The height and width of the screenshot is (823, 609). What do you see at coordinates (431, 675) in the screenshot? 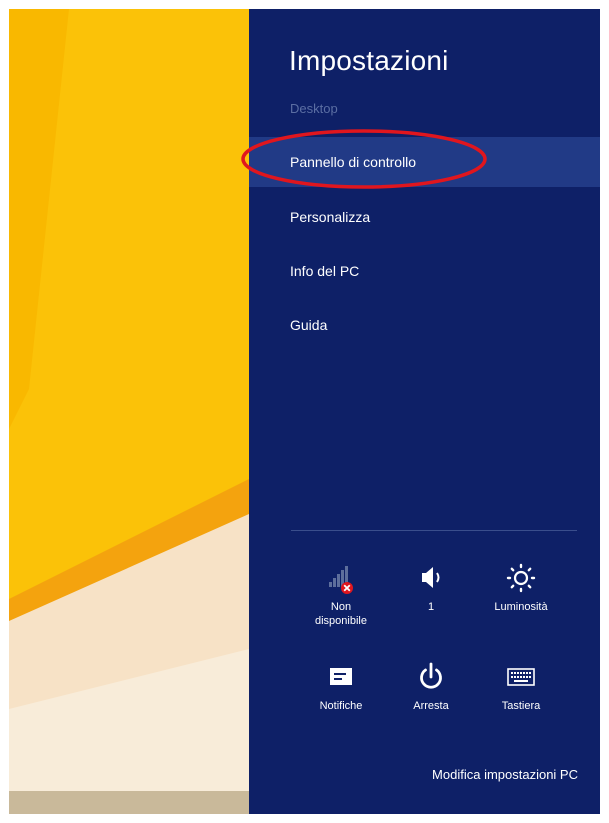
I see `power-icon` at bounding box center [431, 675].